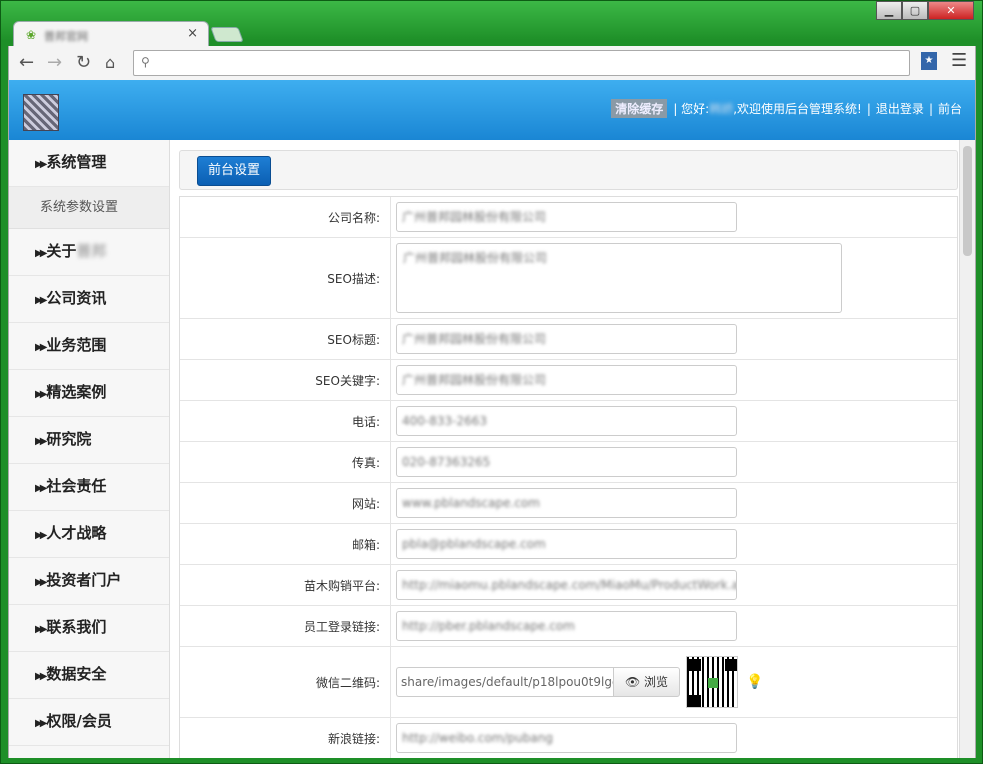 The height and width of the screenshot is (764, 983). I want to click on forward-arrow-icon: →, so click(54, 62).